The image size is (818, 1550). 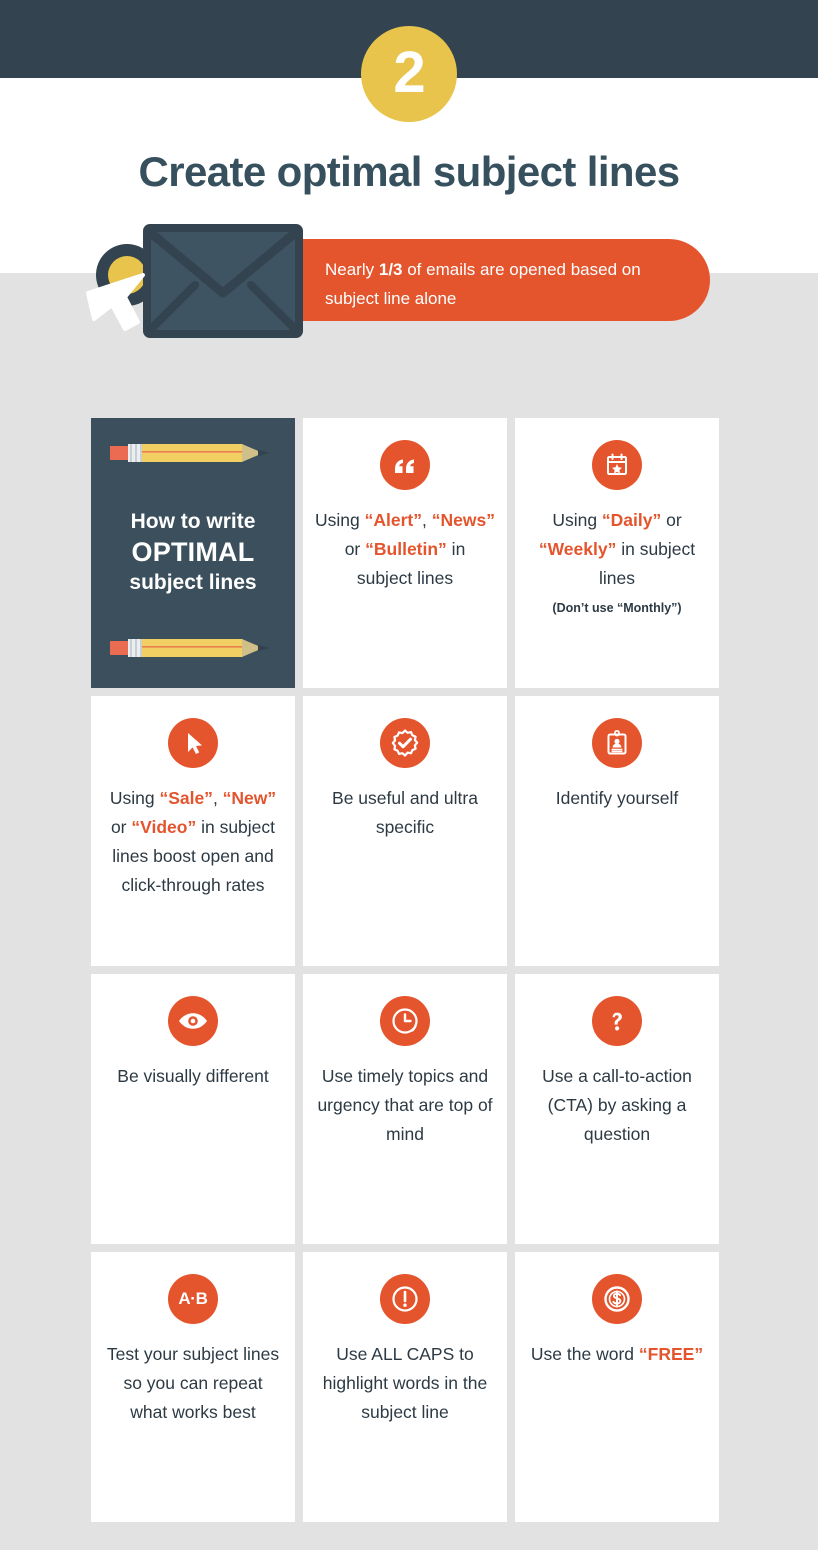 What do you see at coordinates (409, 171) in the screenshot?
I see `page-title: Create optimal subject lines` at bounding box center [409, 171].